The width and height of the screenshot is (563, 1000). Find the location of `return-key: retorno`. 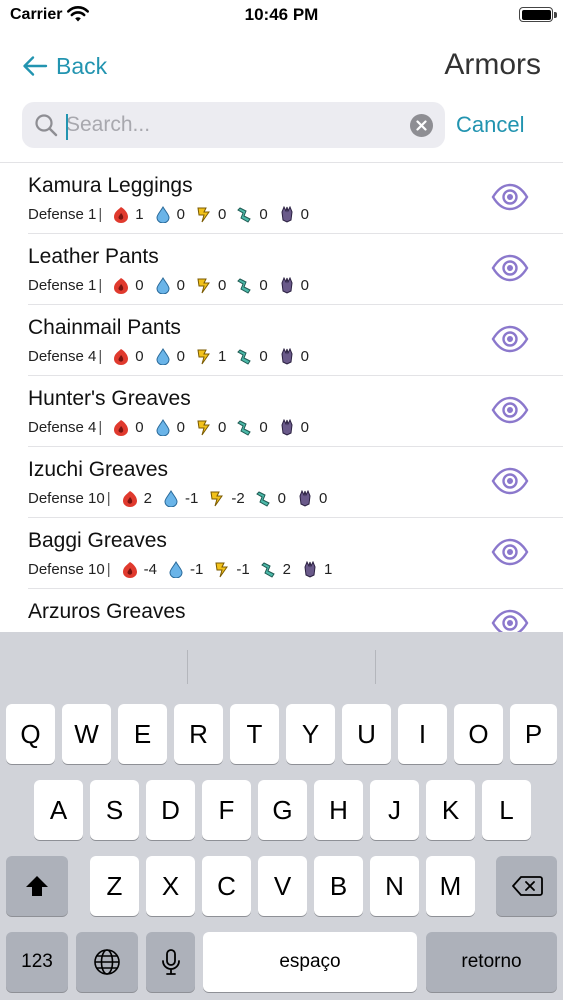

return-key: retorno is located at coordinates (491, 962).